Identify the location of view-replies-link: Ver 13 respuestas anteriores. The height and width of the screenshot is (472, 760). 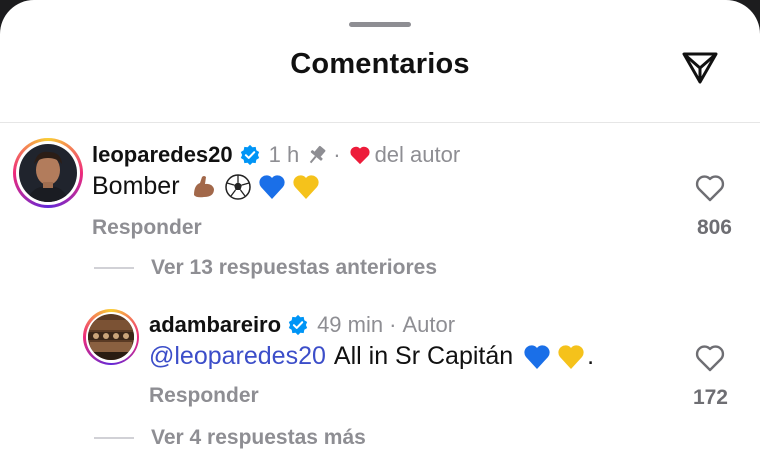
(294, 268).